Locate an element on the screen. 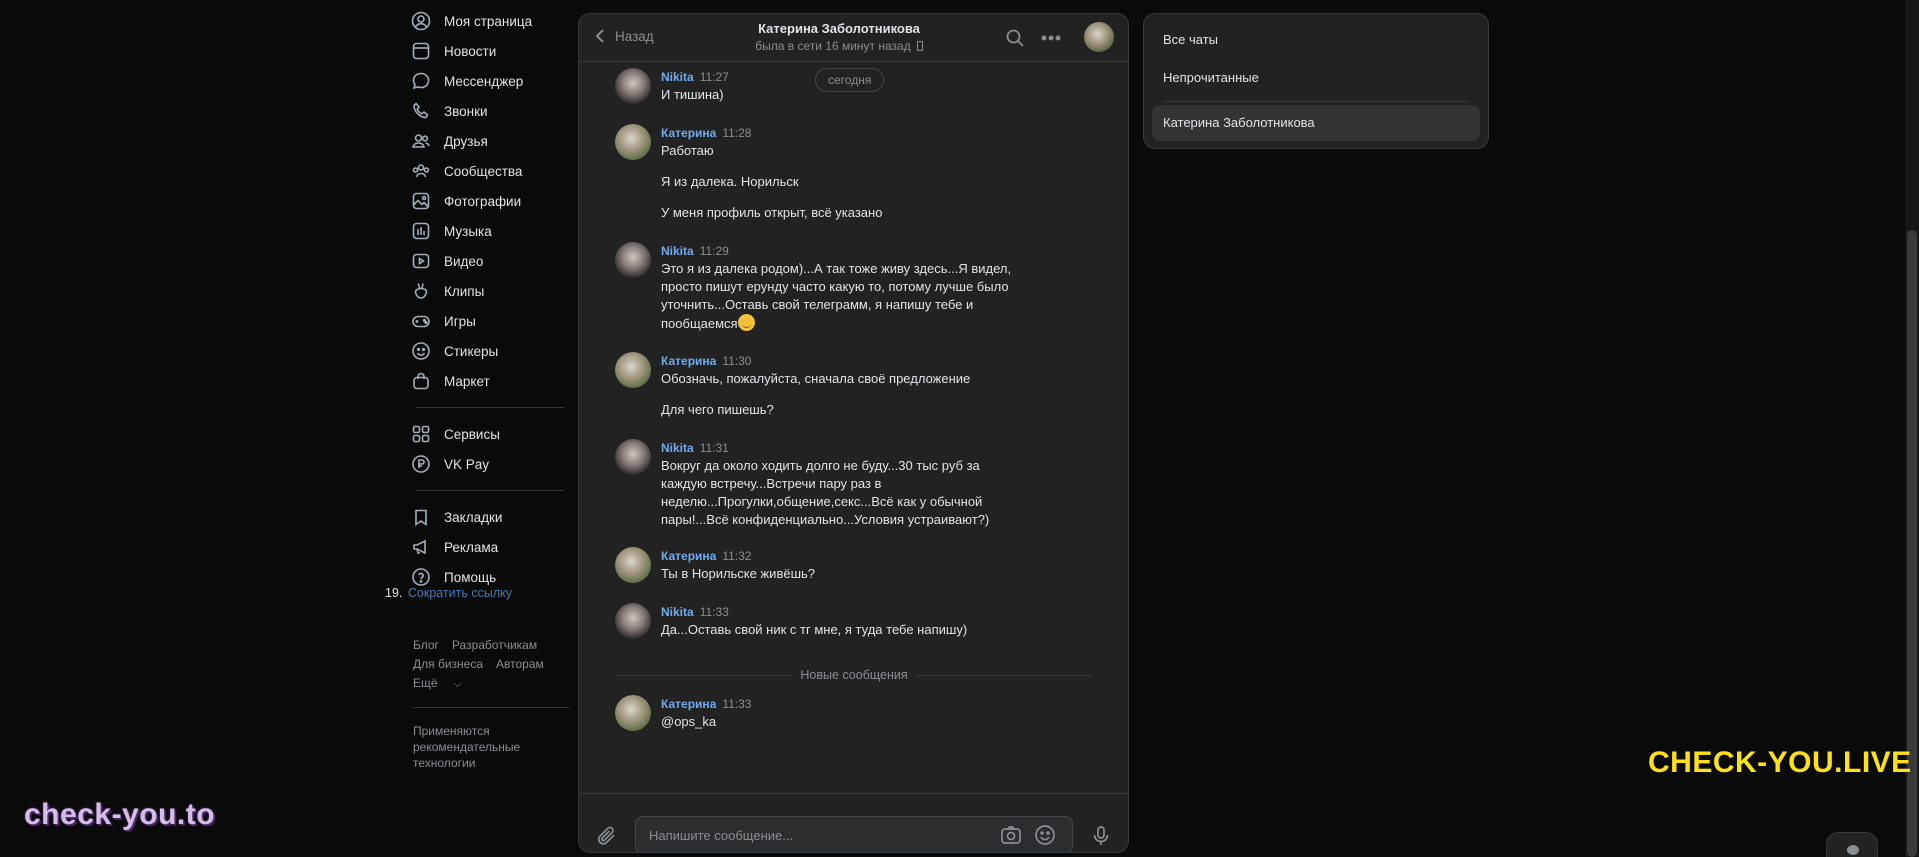  page-scrollbar is located at coordinates (1912, 428).